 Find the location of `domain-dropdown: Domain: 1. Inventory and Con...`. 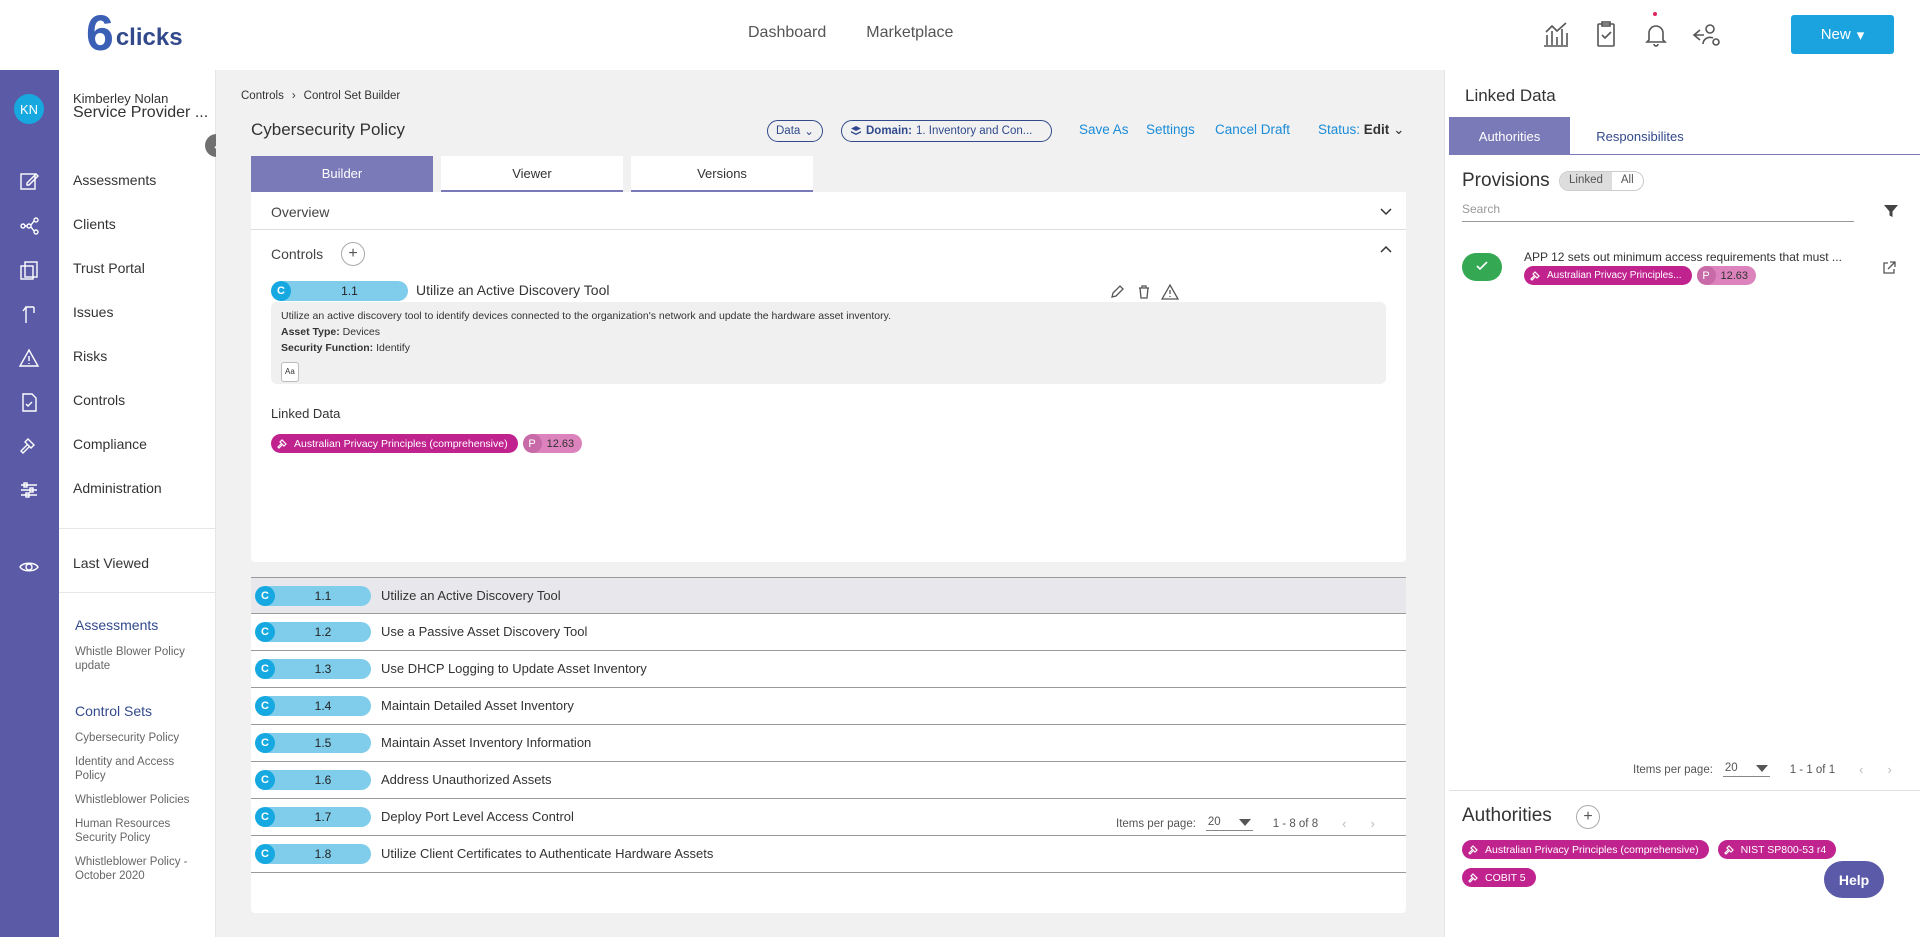

domain-dropdown: Domain: 1. Inventory and Con... is located at coordinates (946, 131).